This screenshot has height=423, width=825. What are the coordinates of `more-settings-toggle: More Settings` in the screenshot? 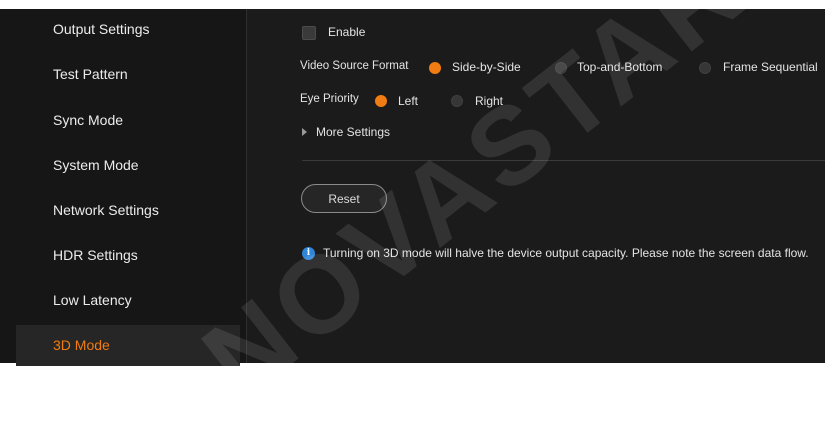 It's located at (353, 132).